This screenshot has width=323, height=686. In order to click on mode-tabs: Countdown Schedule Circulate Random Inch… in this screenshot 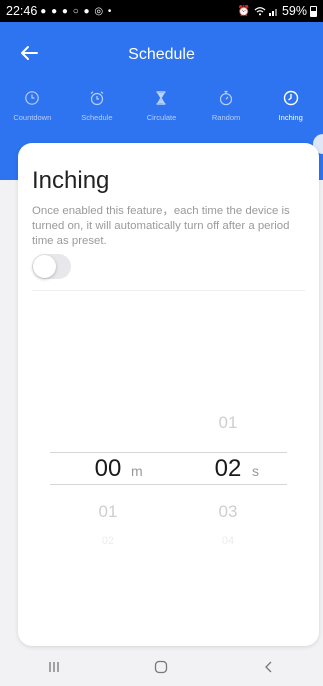, I will do `click(161, 110)`.